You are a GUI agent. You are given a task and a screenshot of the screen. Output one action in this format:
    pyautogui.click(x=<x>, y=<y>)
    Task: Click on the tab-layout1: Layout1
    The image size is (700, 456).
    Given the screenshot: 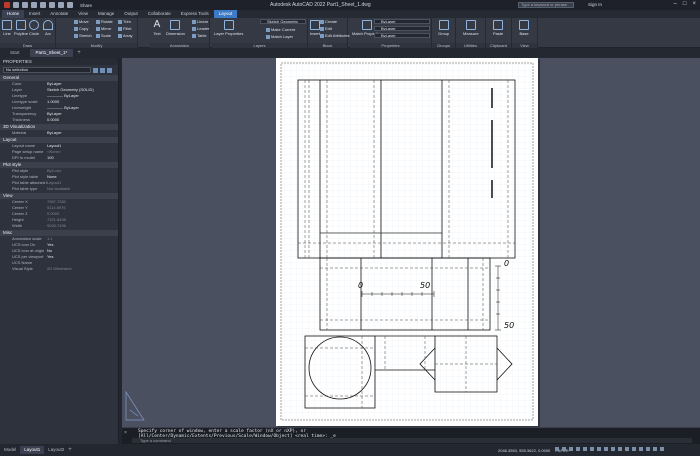 What is the action you would take?
    pyautogui.click(x=32, y=450)
    